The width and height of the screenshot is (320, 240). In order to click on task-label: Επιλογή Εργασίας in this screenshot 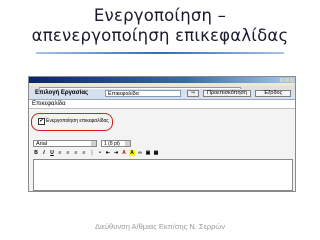, I will do `click(62, 93)`.